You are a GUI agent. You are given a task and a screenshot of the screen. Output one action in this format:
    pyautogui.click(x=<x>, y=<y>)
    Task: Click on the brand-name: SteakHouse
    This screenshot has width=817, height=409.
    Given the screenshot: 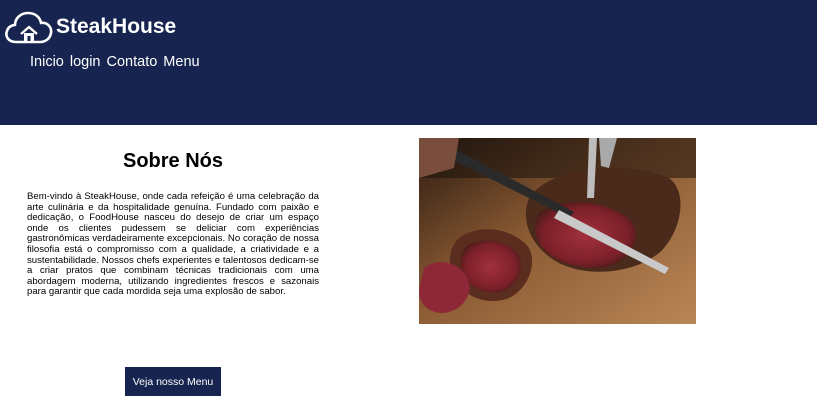 What is the action you would take?
    pyautogui.click(x=116, y=26)
    